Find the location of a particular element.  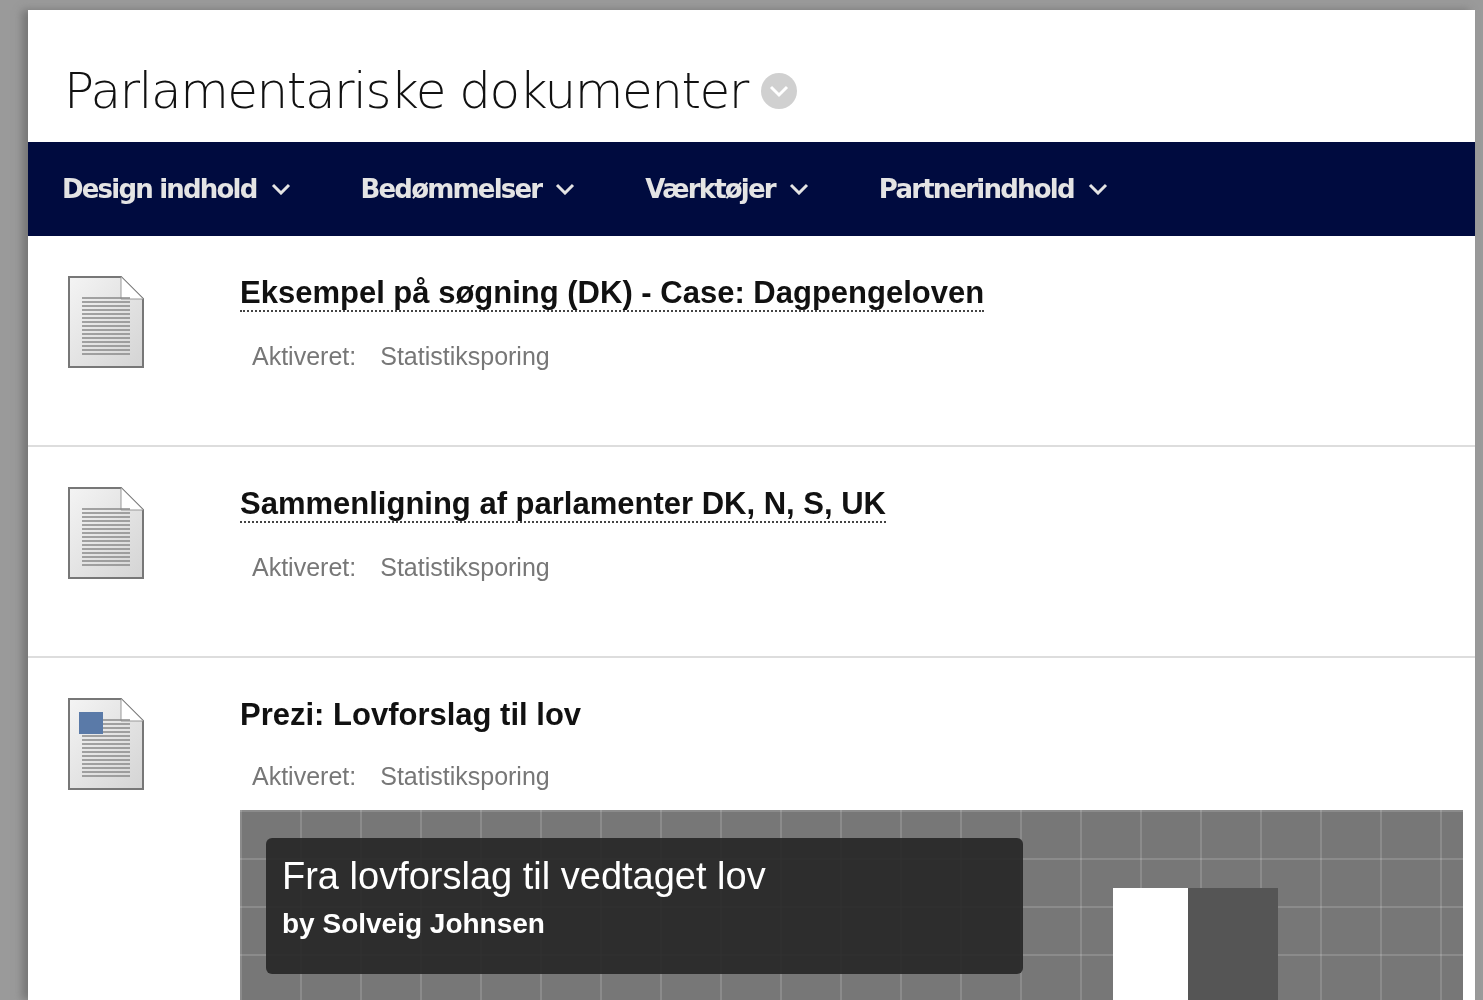

item-title-link: Eksempel på søgning (DK) - Case: Dagpengeloven is located at coordinates (612, 294).